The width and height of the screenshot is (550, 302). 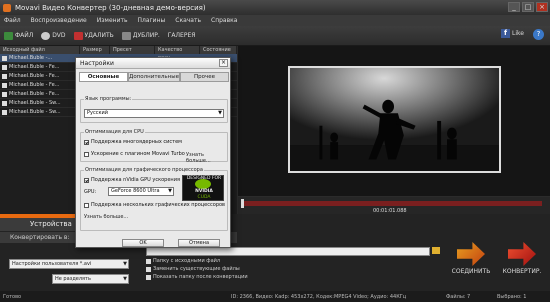 I want to click on devices-tab: Устройства, so click(x=40, y=224).